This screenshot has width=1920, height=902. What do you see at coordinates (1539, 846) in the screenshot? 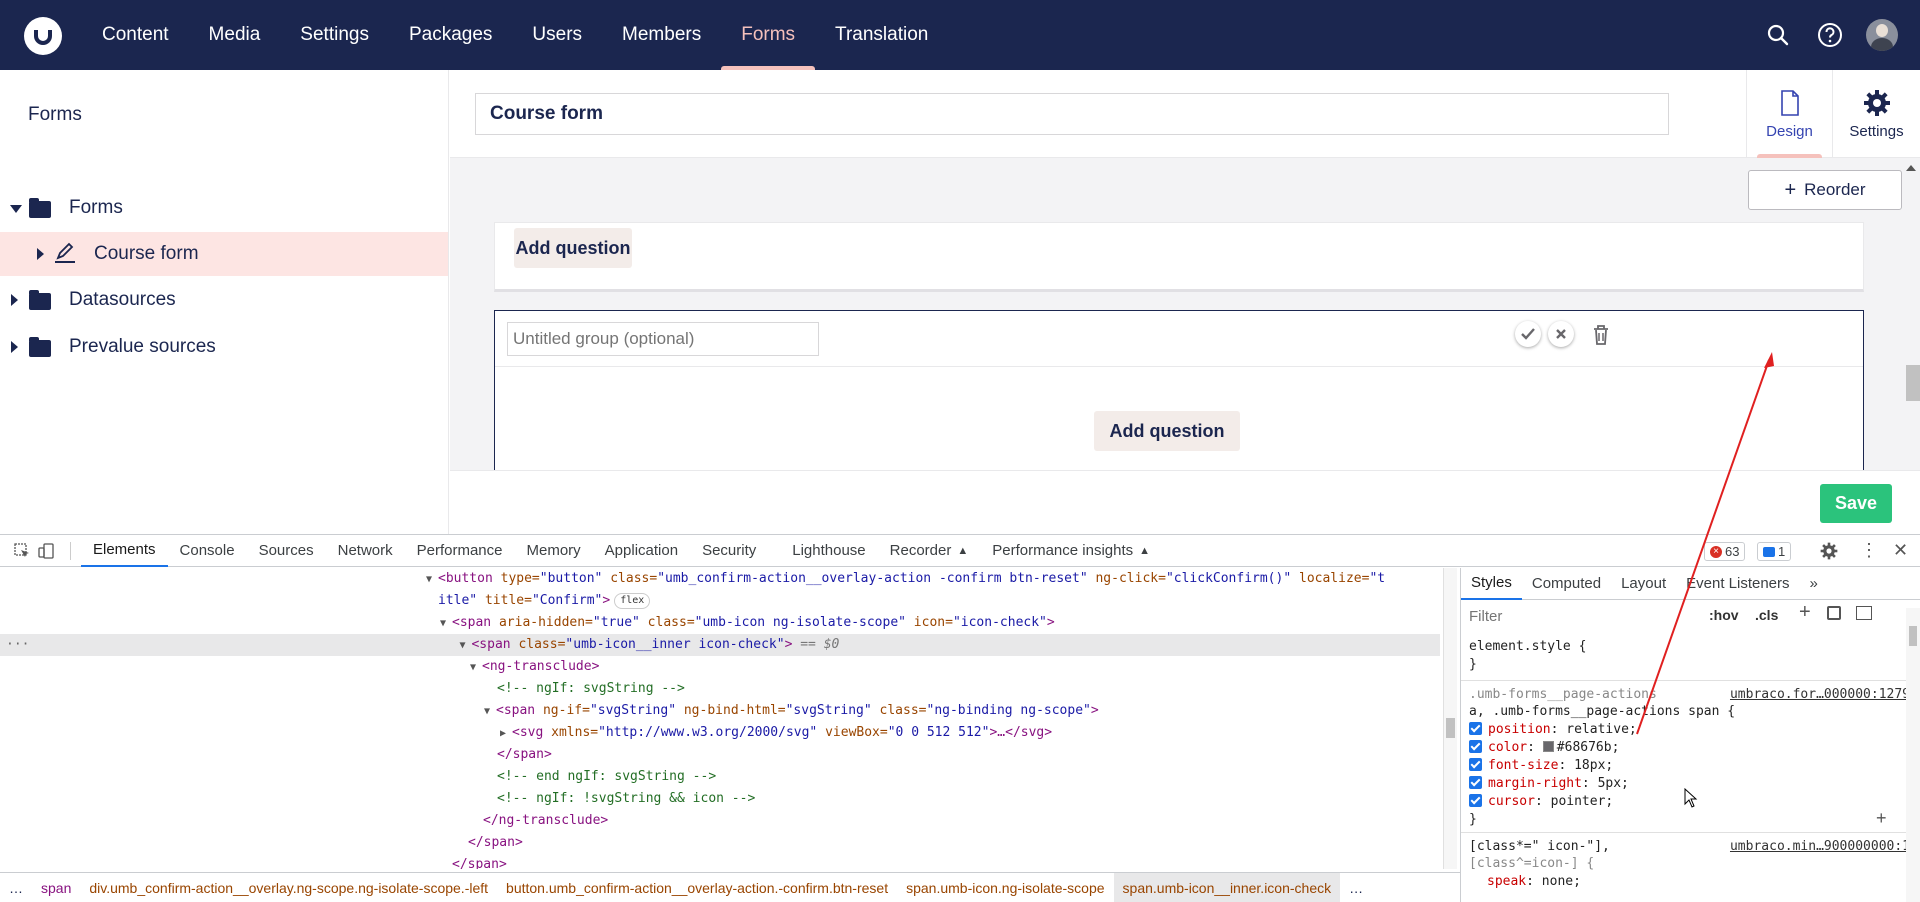
I see `rule2-selector: [class*=" icon-"],` at bounding box center [1539, 846].